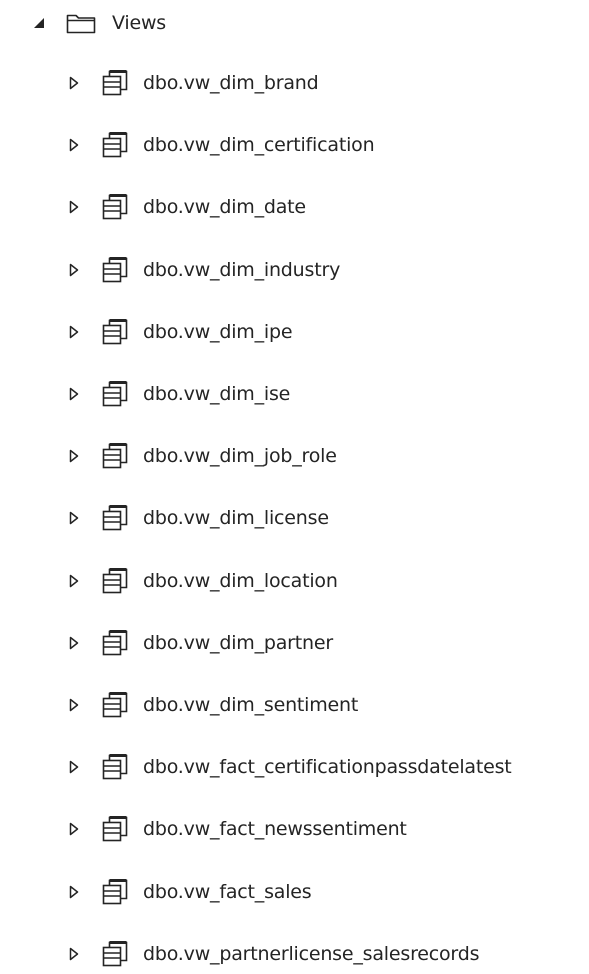  Describe the element at coordinates (218, 331) in the screenshot. I see `tree-item-label: dbo.vw_dim_ipe` at that location.